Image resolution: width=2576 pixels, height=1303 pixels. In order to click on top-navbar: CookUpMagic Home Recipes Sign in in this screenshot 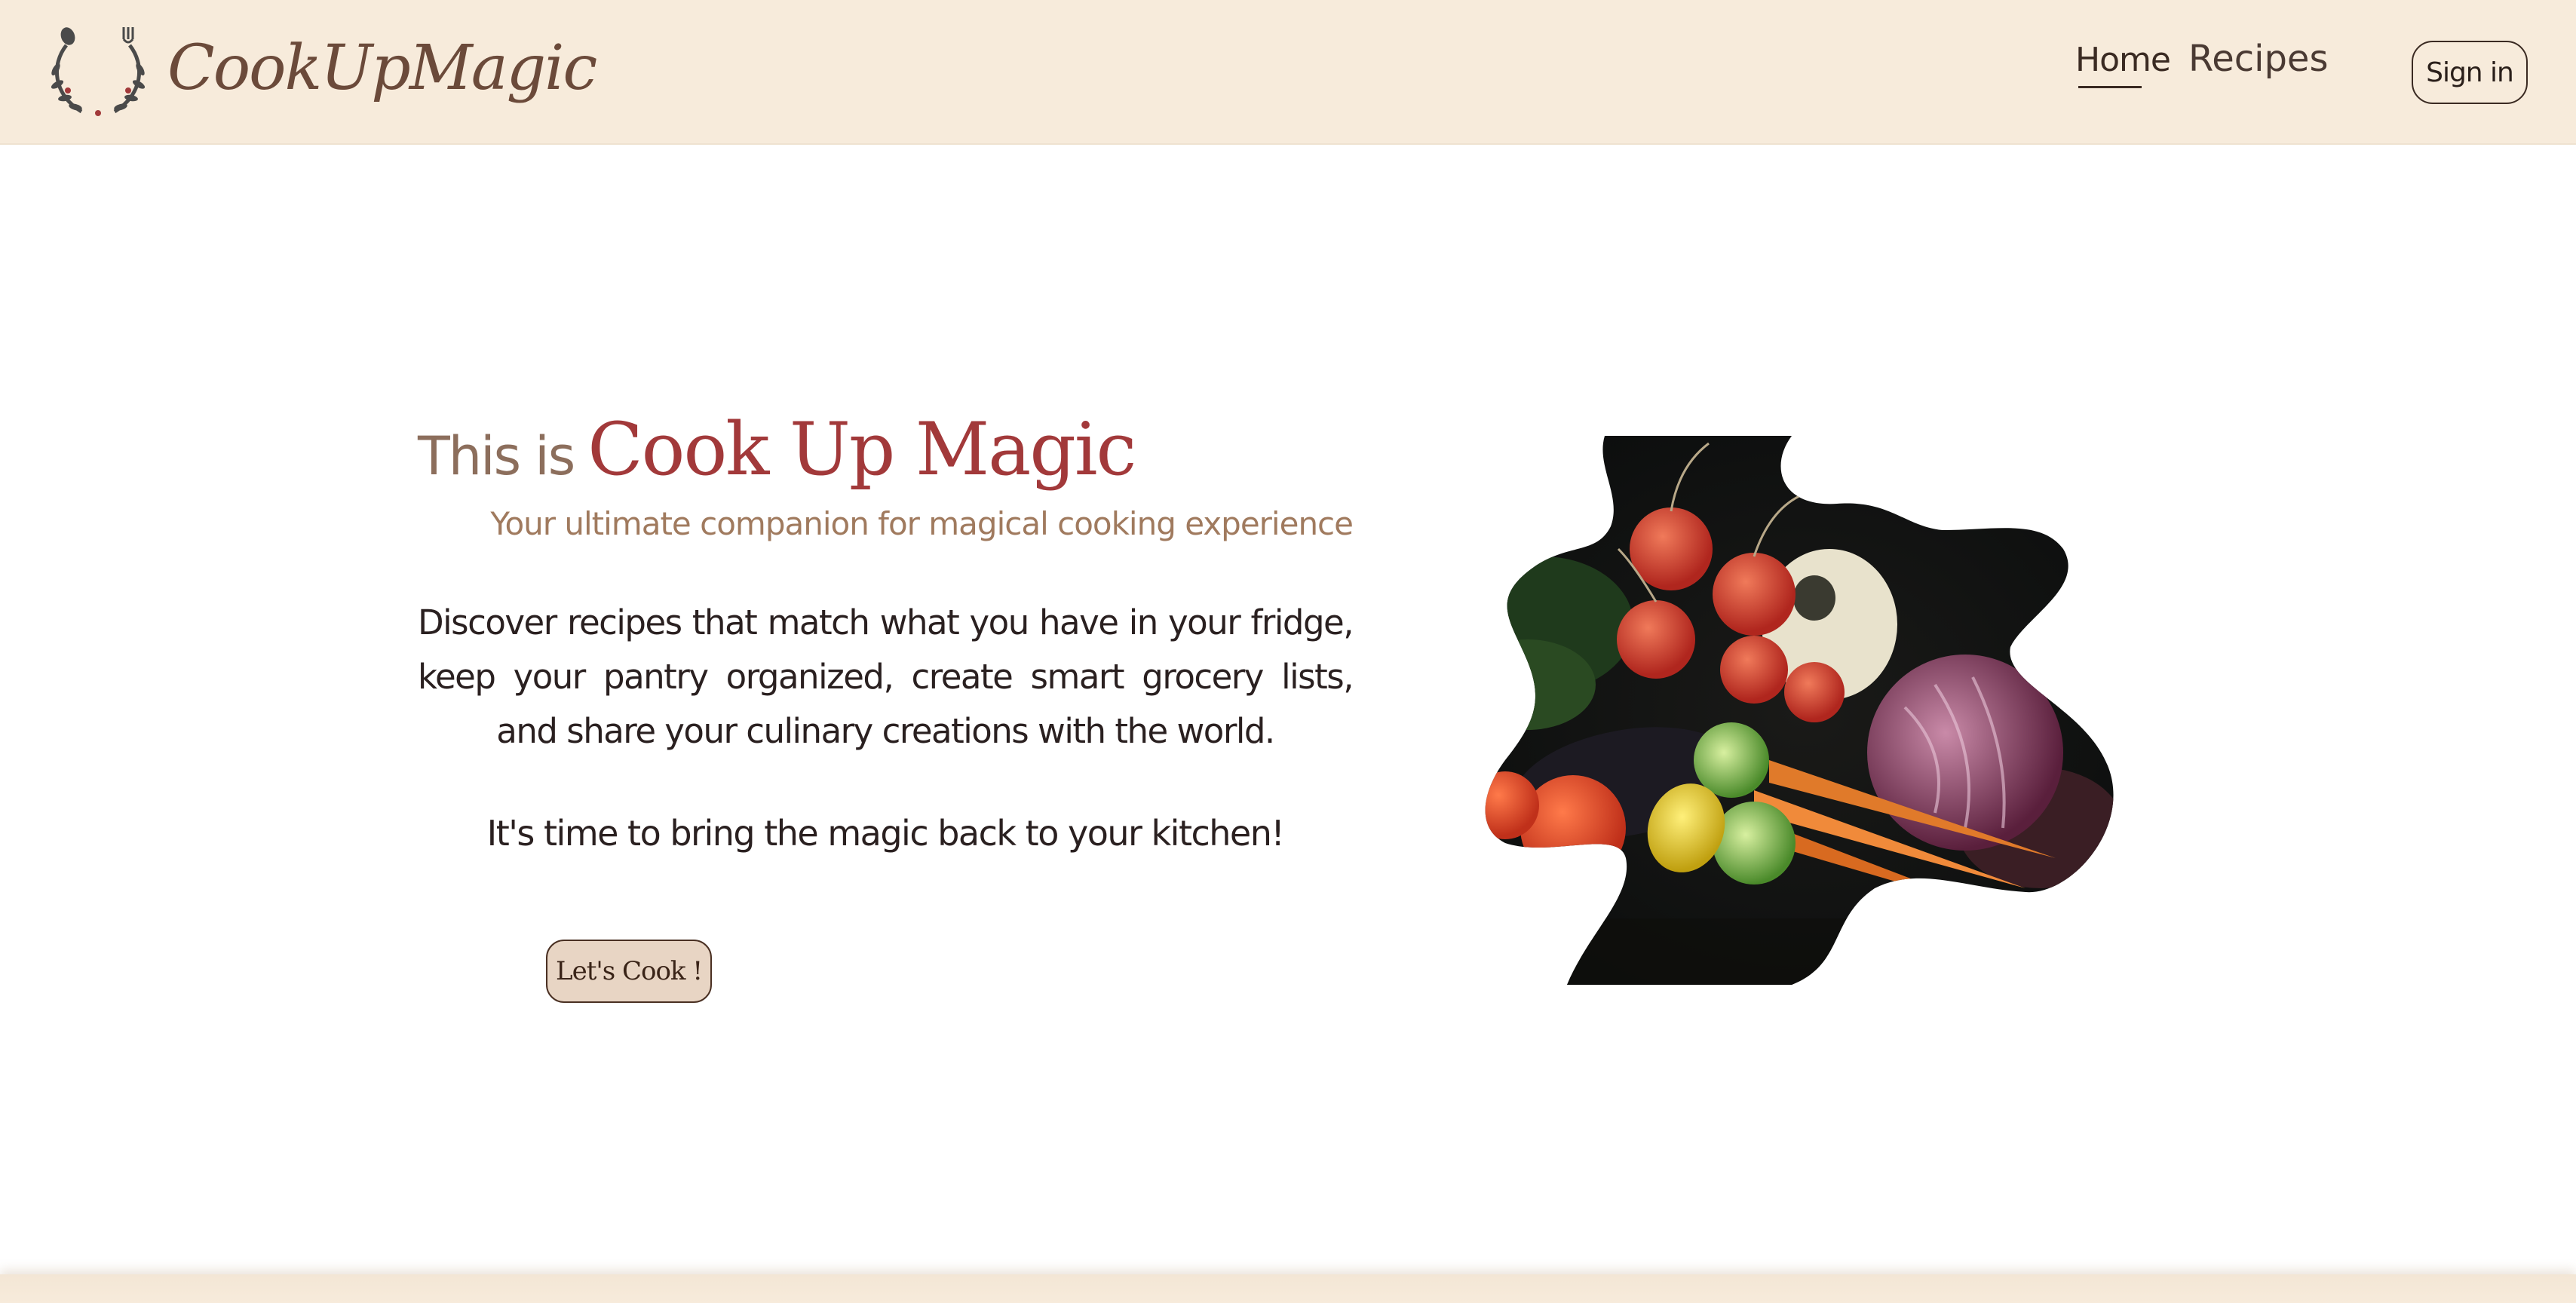, I will do `click(1288, 72)`.